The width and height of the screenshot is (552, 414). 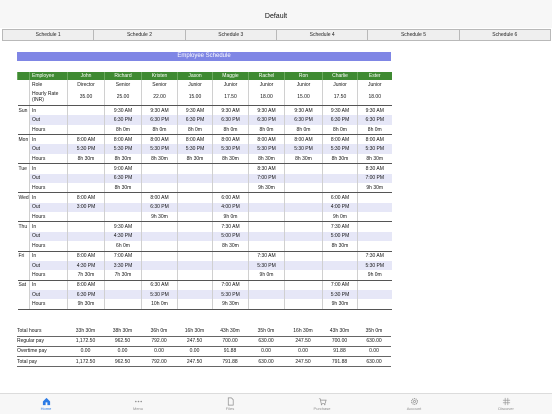 What do you see at coordinates (266, 168) in the screenshot?
I see `time-cell: 8:30 AM` at bounding box center [266, 168].